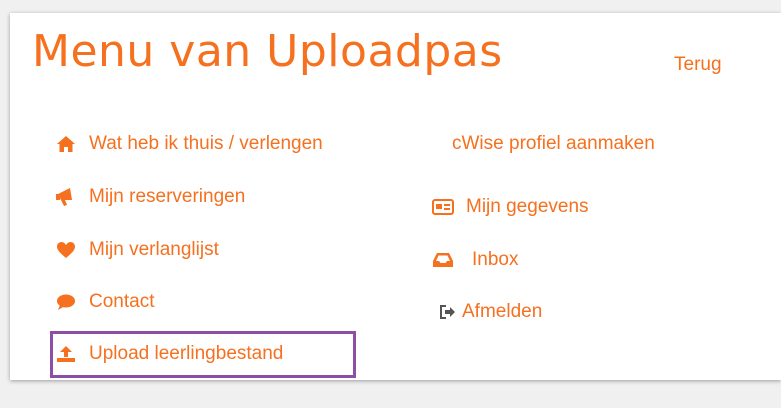 Image resolution: width=781 pixels, height=408 pixels. I want to click on menu-item-label: Mijn verlanglijst, so click(154, 249).